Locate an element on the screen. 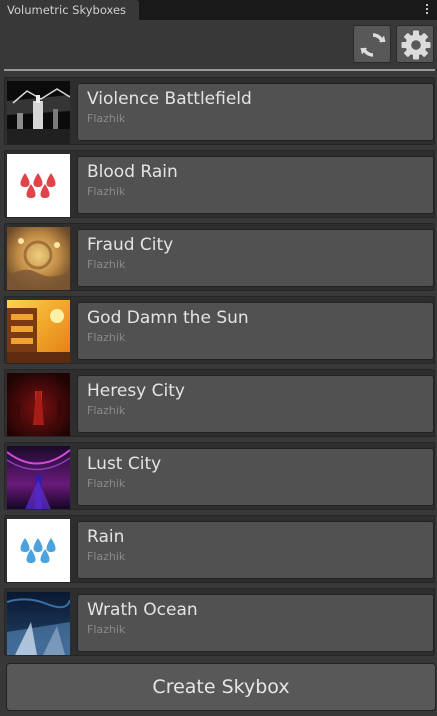  more-options-icon is located at coordinates (427, 10).